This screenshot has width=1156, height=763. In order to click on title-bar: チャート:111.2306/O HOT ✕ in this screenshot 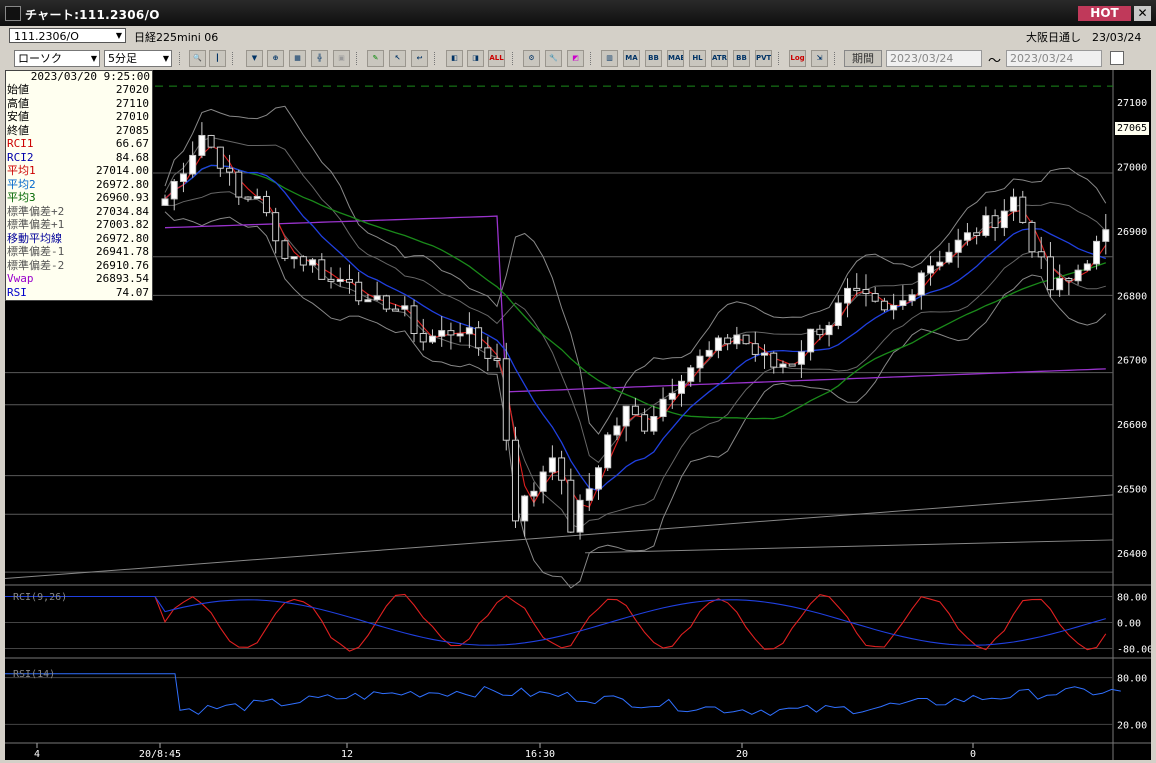, I will do `click(578, 13)`.